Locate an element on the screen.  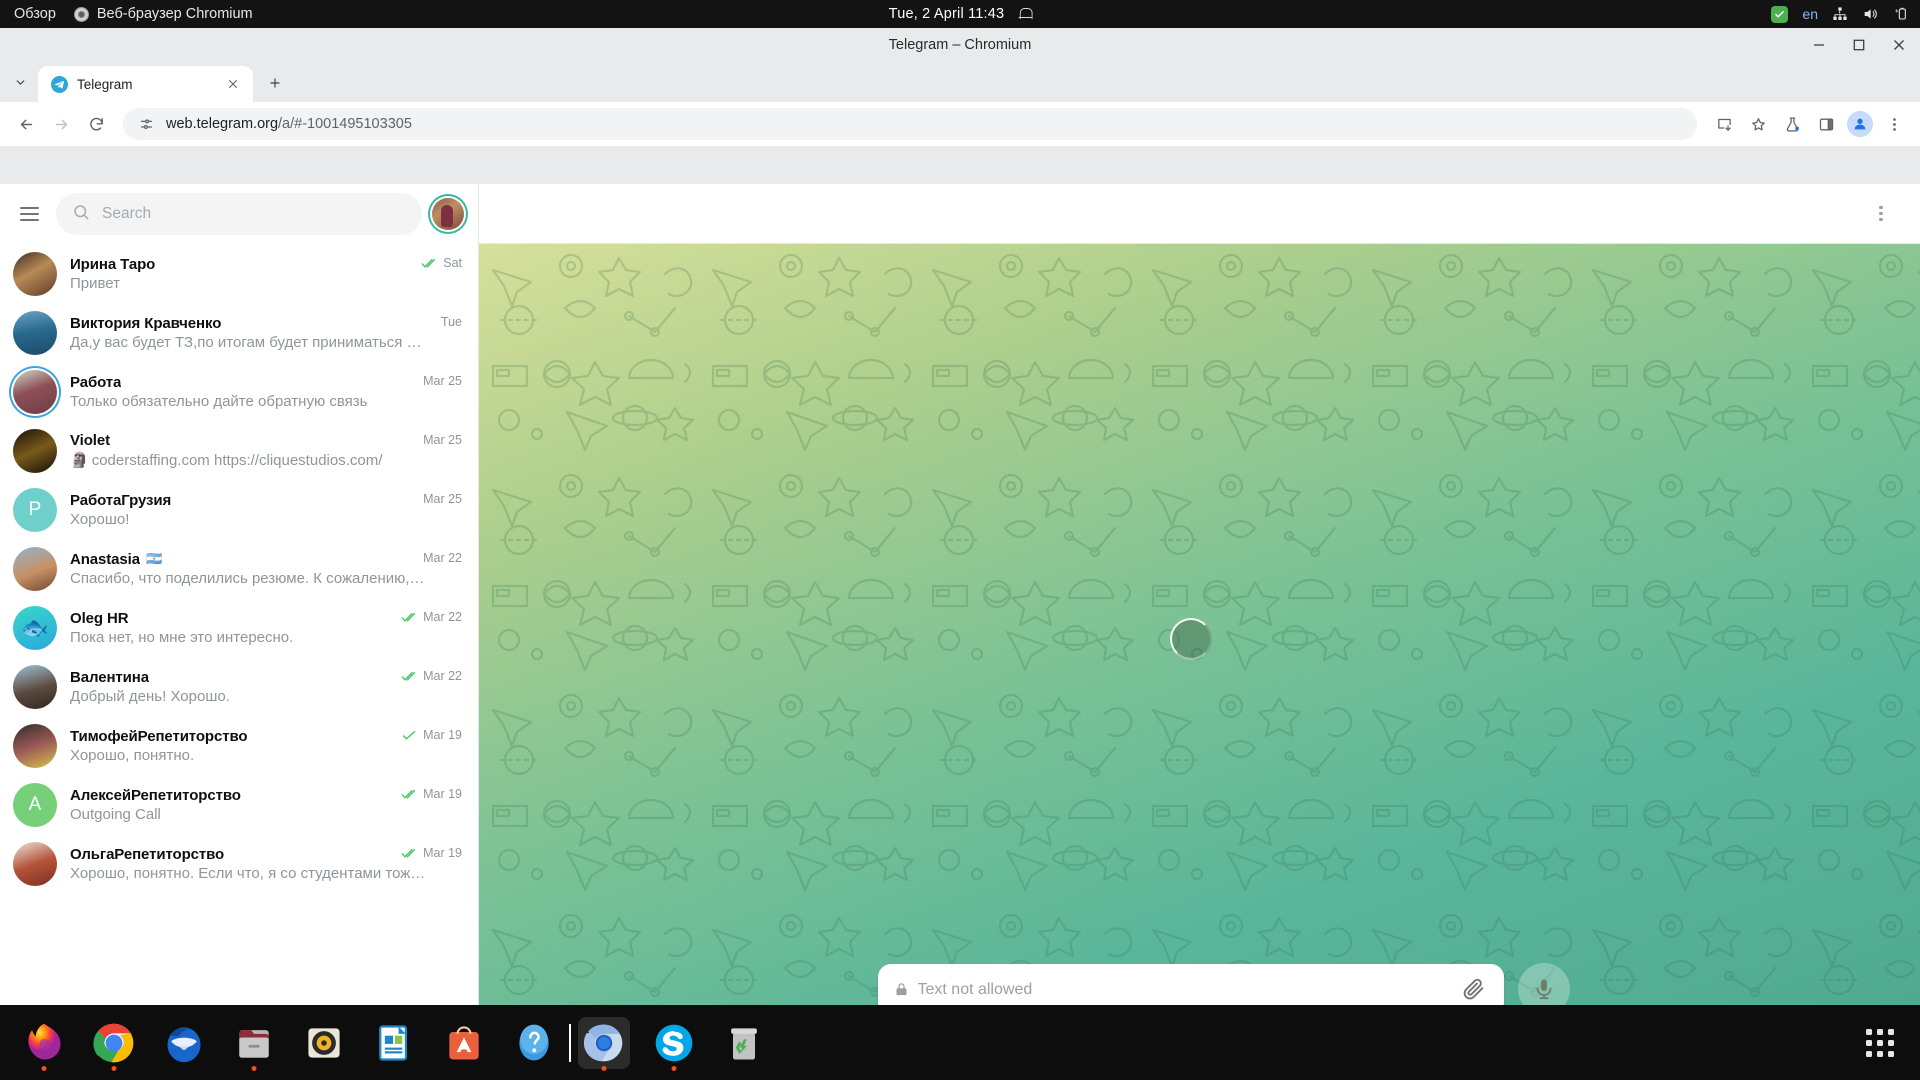
chat-title: Ирина Таро is located at coordinates (113, 264).